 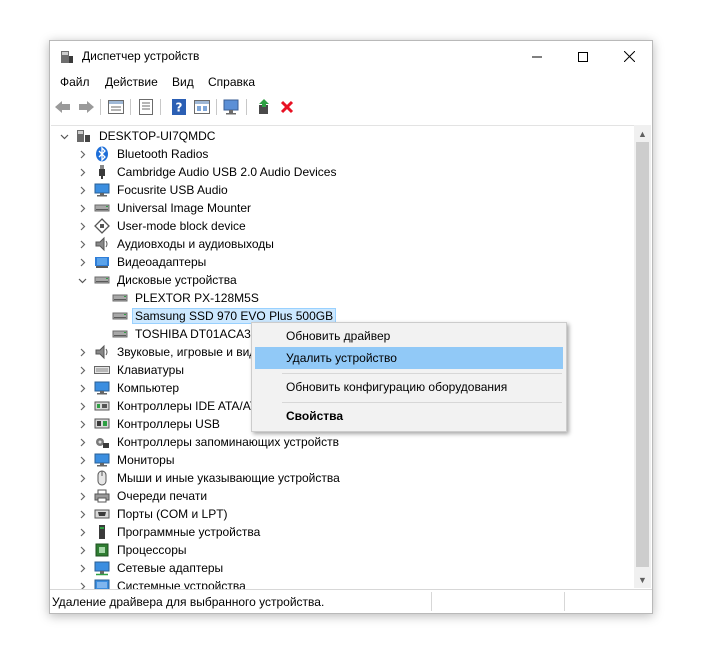 What do you see at coordinates (409, 336) in the screenshot?
I see `ctx-update-driver: Обновить драйвер` at bounding box center [409, 336].